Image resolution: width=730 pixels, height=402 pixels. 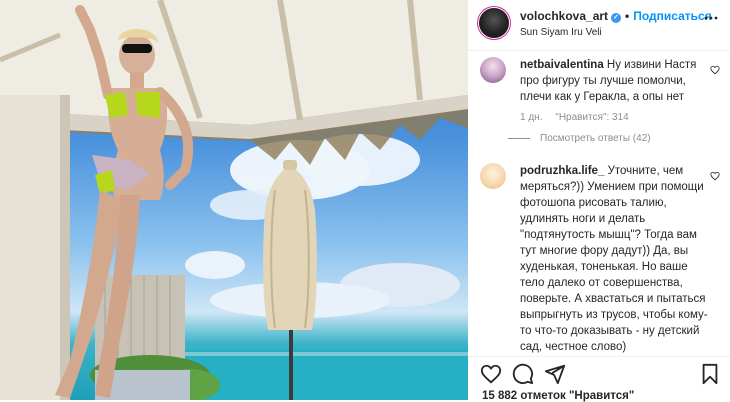 What do you see at coordinates (558, 396) in the screenshot?
I see `likes-count: 15 882 отметок "Нравится"` at bounding box center [558, 396].